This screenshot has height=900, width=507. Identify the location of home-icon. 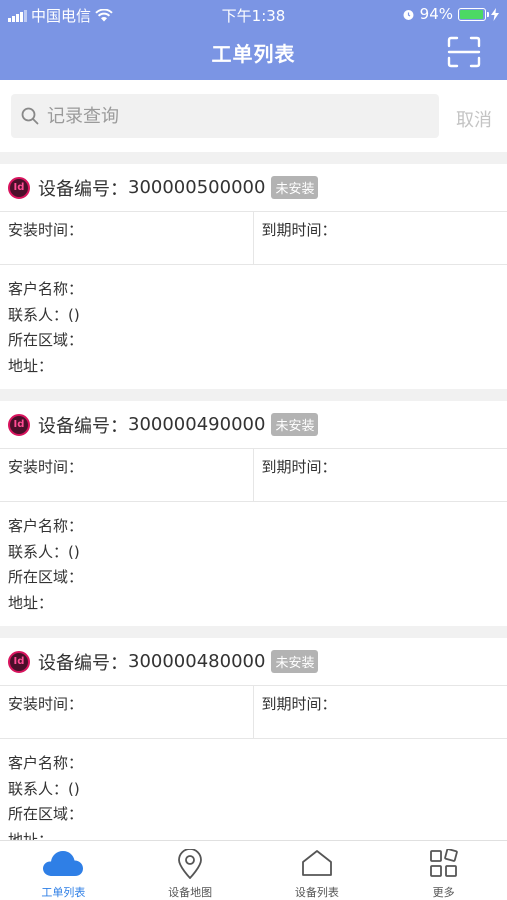
(316, 863).